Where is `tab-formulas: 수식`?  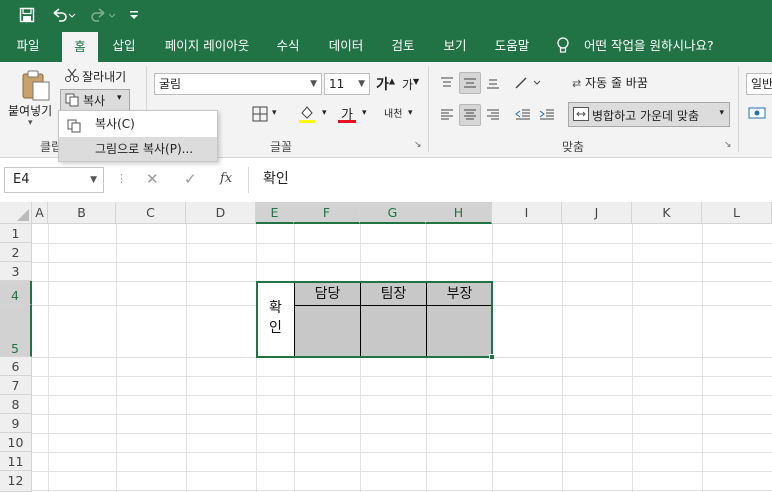 tab-formulas: 수식 is located at coordinates (288, 46).